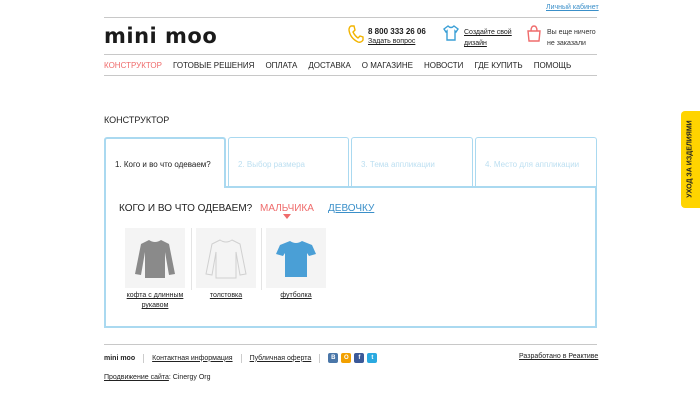 The height and width of the screenshot is (405, 700). Describe the element at coordinates (534, 34) in the screenshot. I see `cart-icon` at that location.